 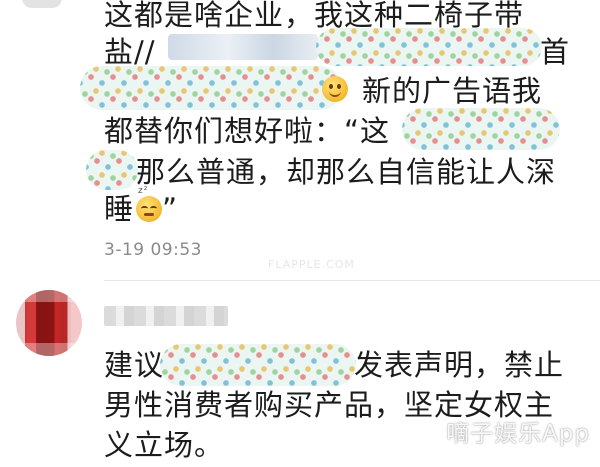 What do you see at coordinates (346, 172) in the screenshot?
I see `comment-text-line: 那么普通，却那么自信能让人深` at bounding box center [346, 172].